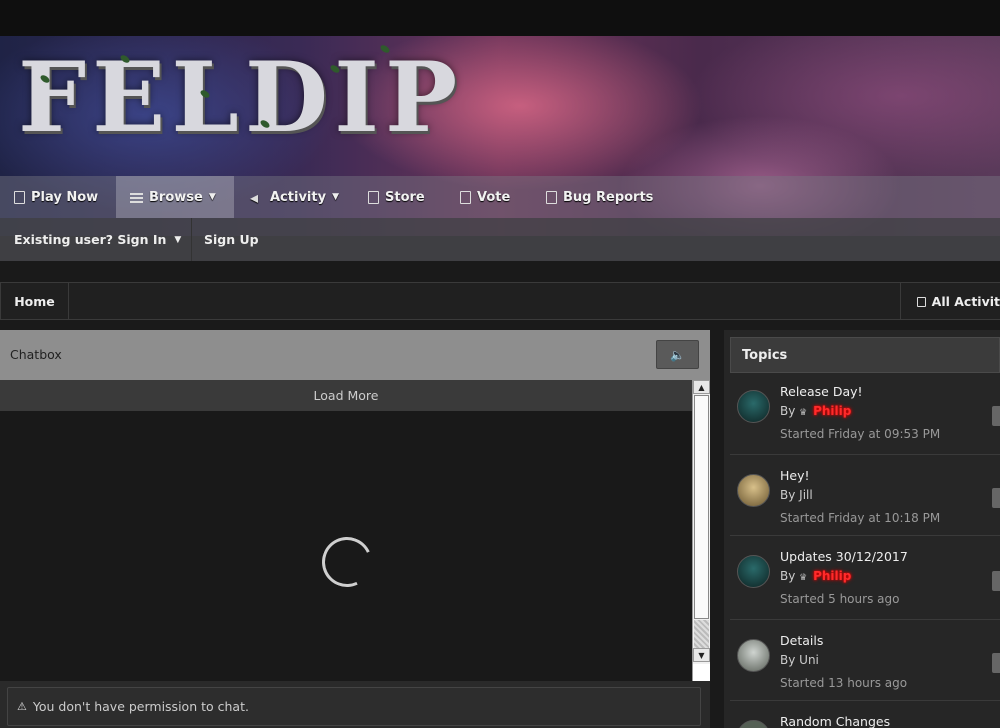  I want to click on topic-author: By Uni, so click(799, 660).